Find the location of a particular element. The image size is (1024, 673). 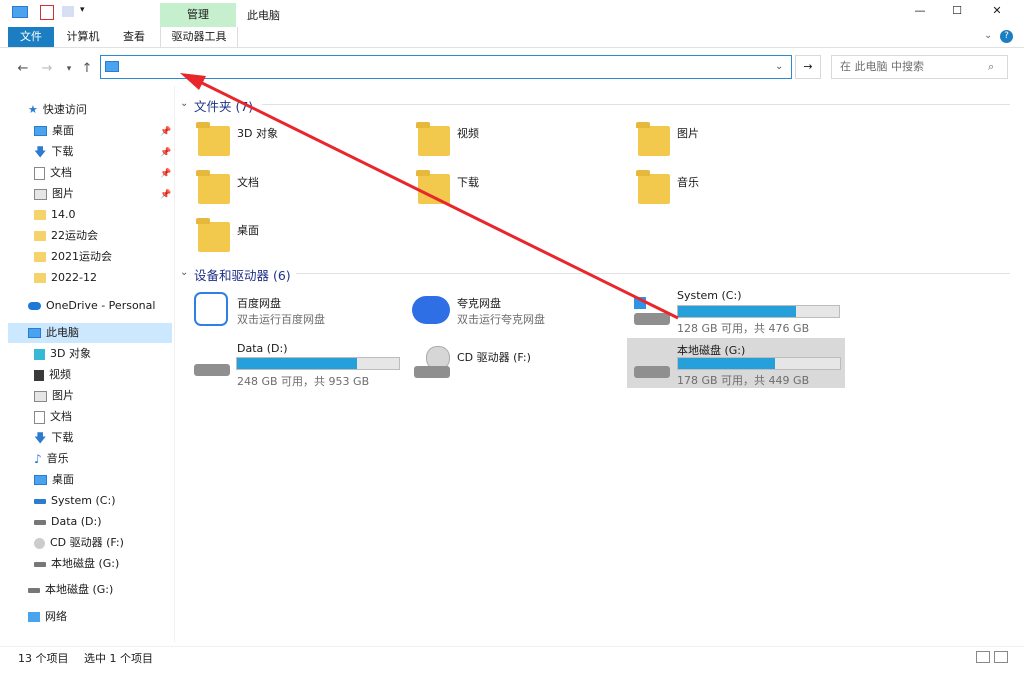

annotation-arrow-head is located at coordinates (193, 81).